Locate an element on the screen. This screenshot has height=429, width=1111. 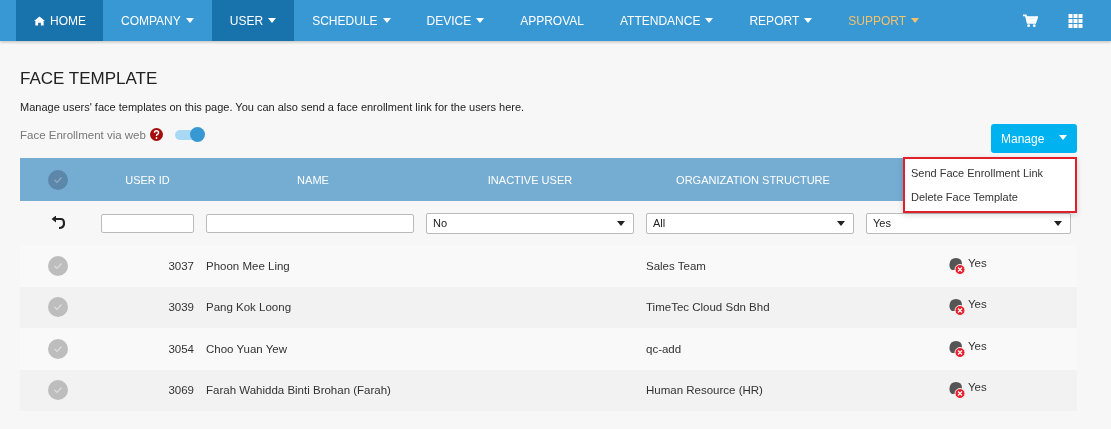
user-id-filter-field is located at coordinates (147, 223).